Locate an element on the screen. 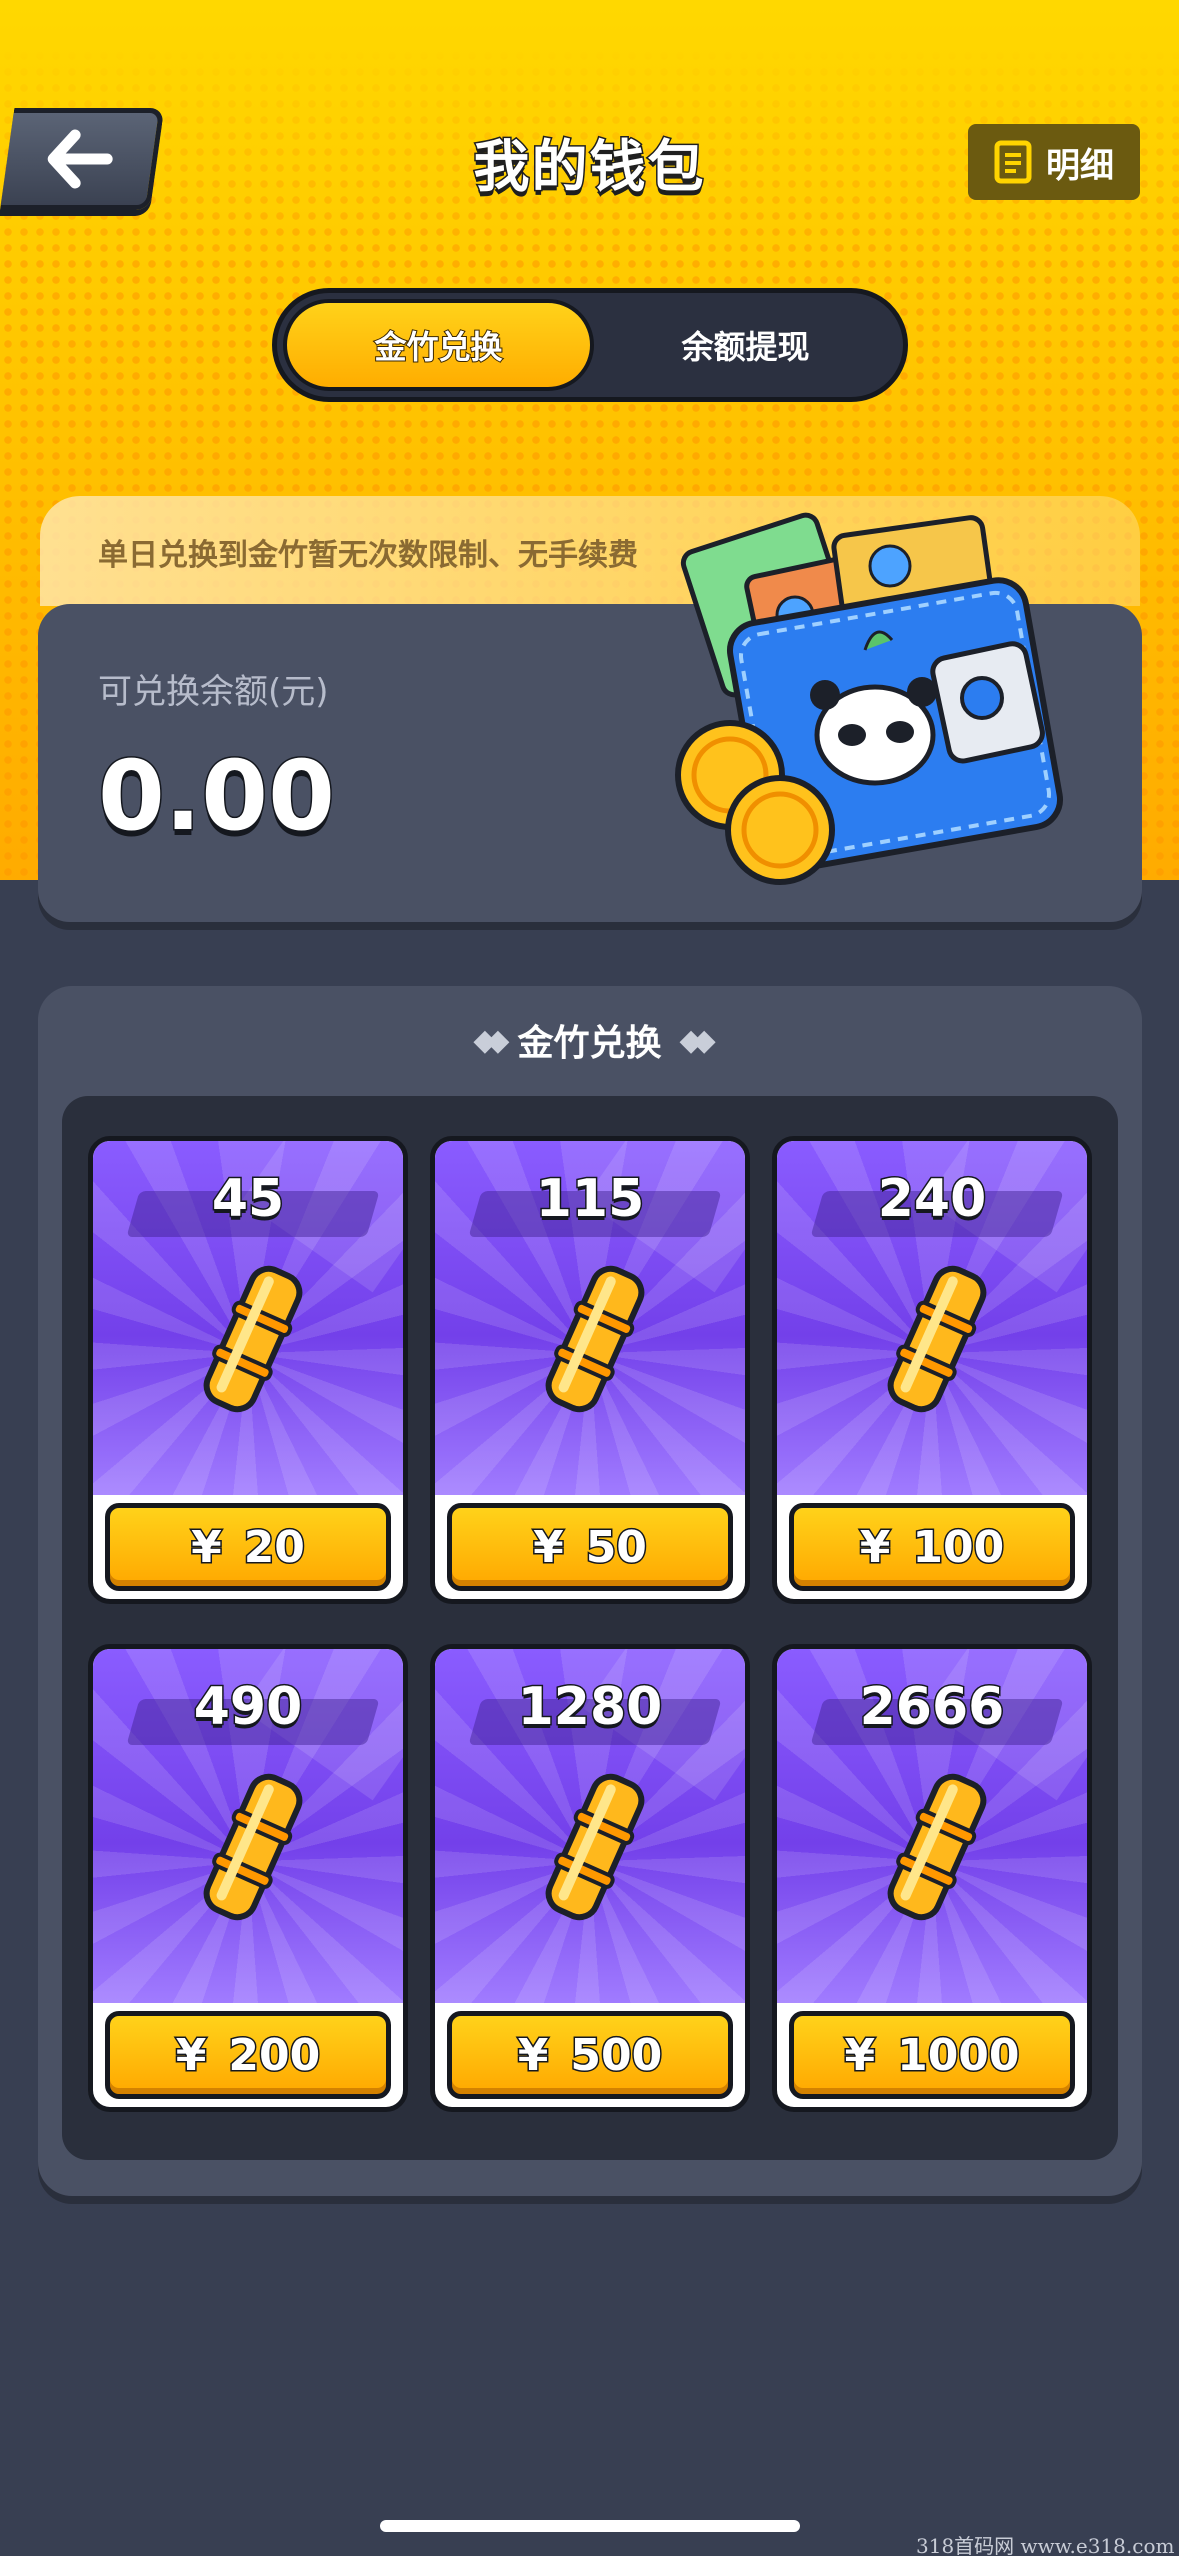 The height and width of the screenshot is (2556, 1179). price-button: ¥ 1000 is located at coordinates (932, 2055).